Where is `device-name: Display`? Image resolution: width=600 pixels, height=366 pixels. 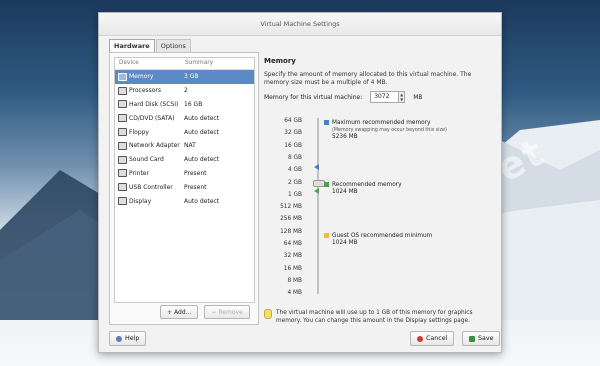
device-name: Display is located at coordinates (140, 201).